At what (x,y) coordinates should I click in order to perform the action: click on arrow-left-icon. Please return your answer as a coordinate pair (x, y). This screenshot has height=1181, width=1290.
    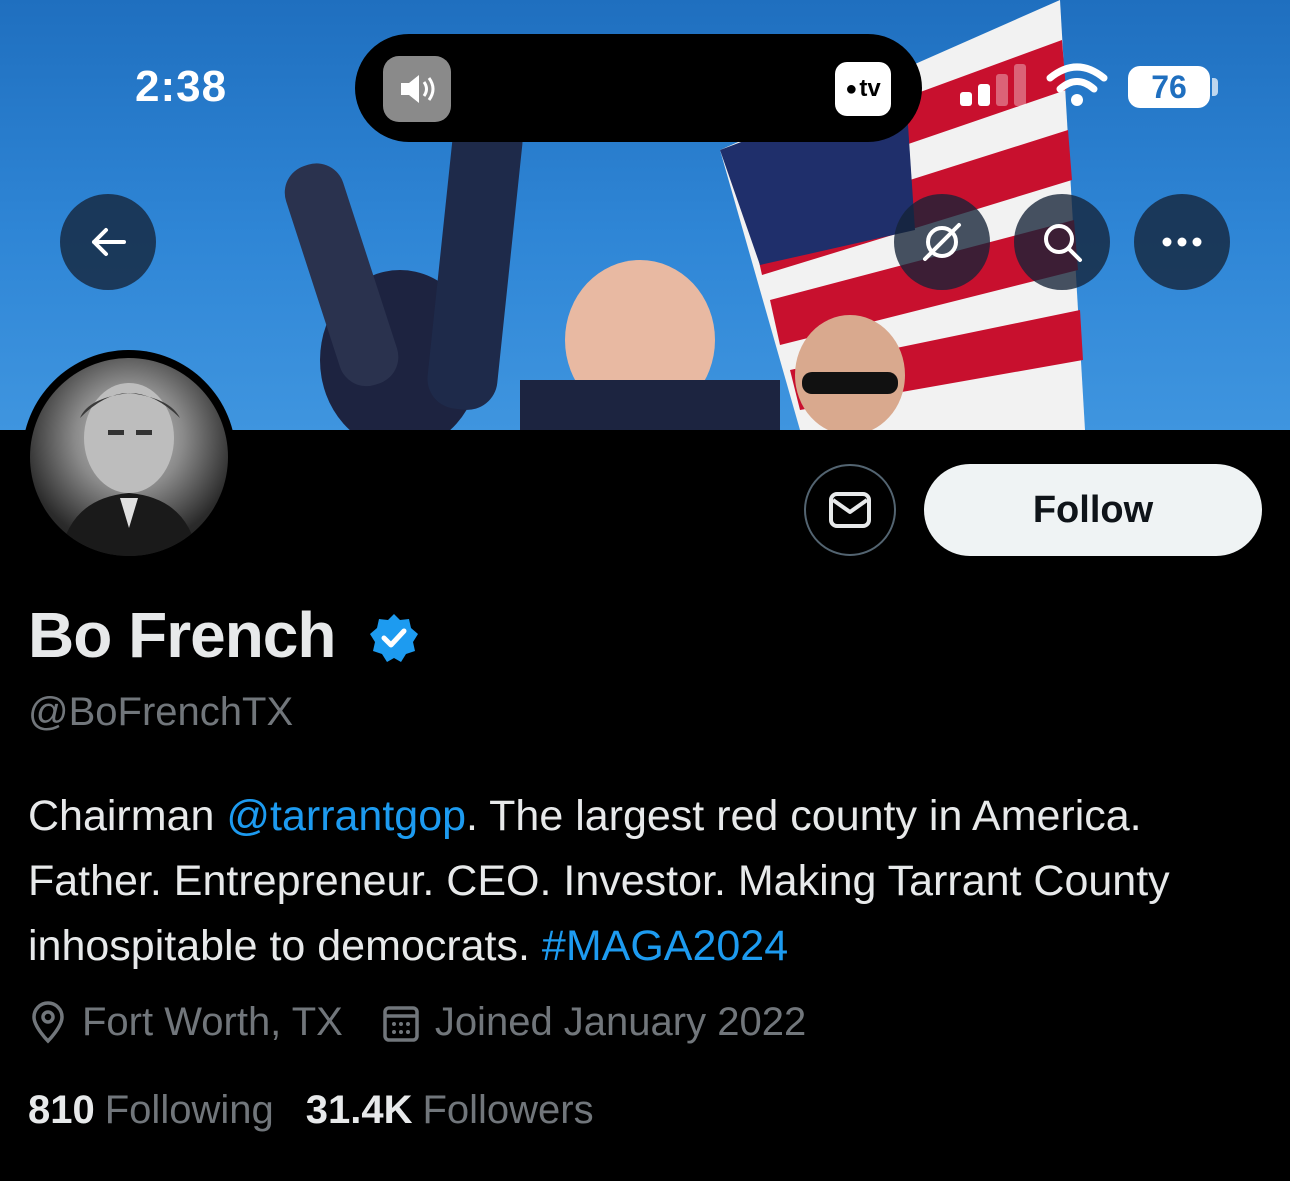
    Looking at the image, I should click on (109, 242).